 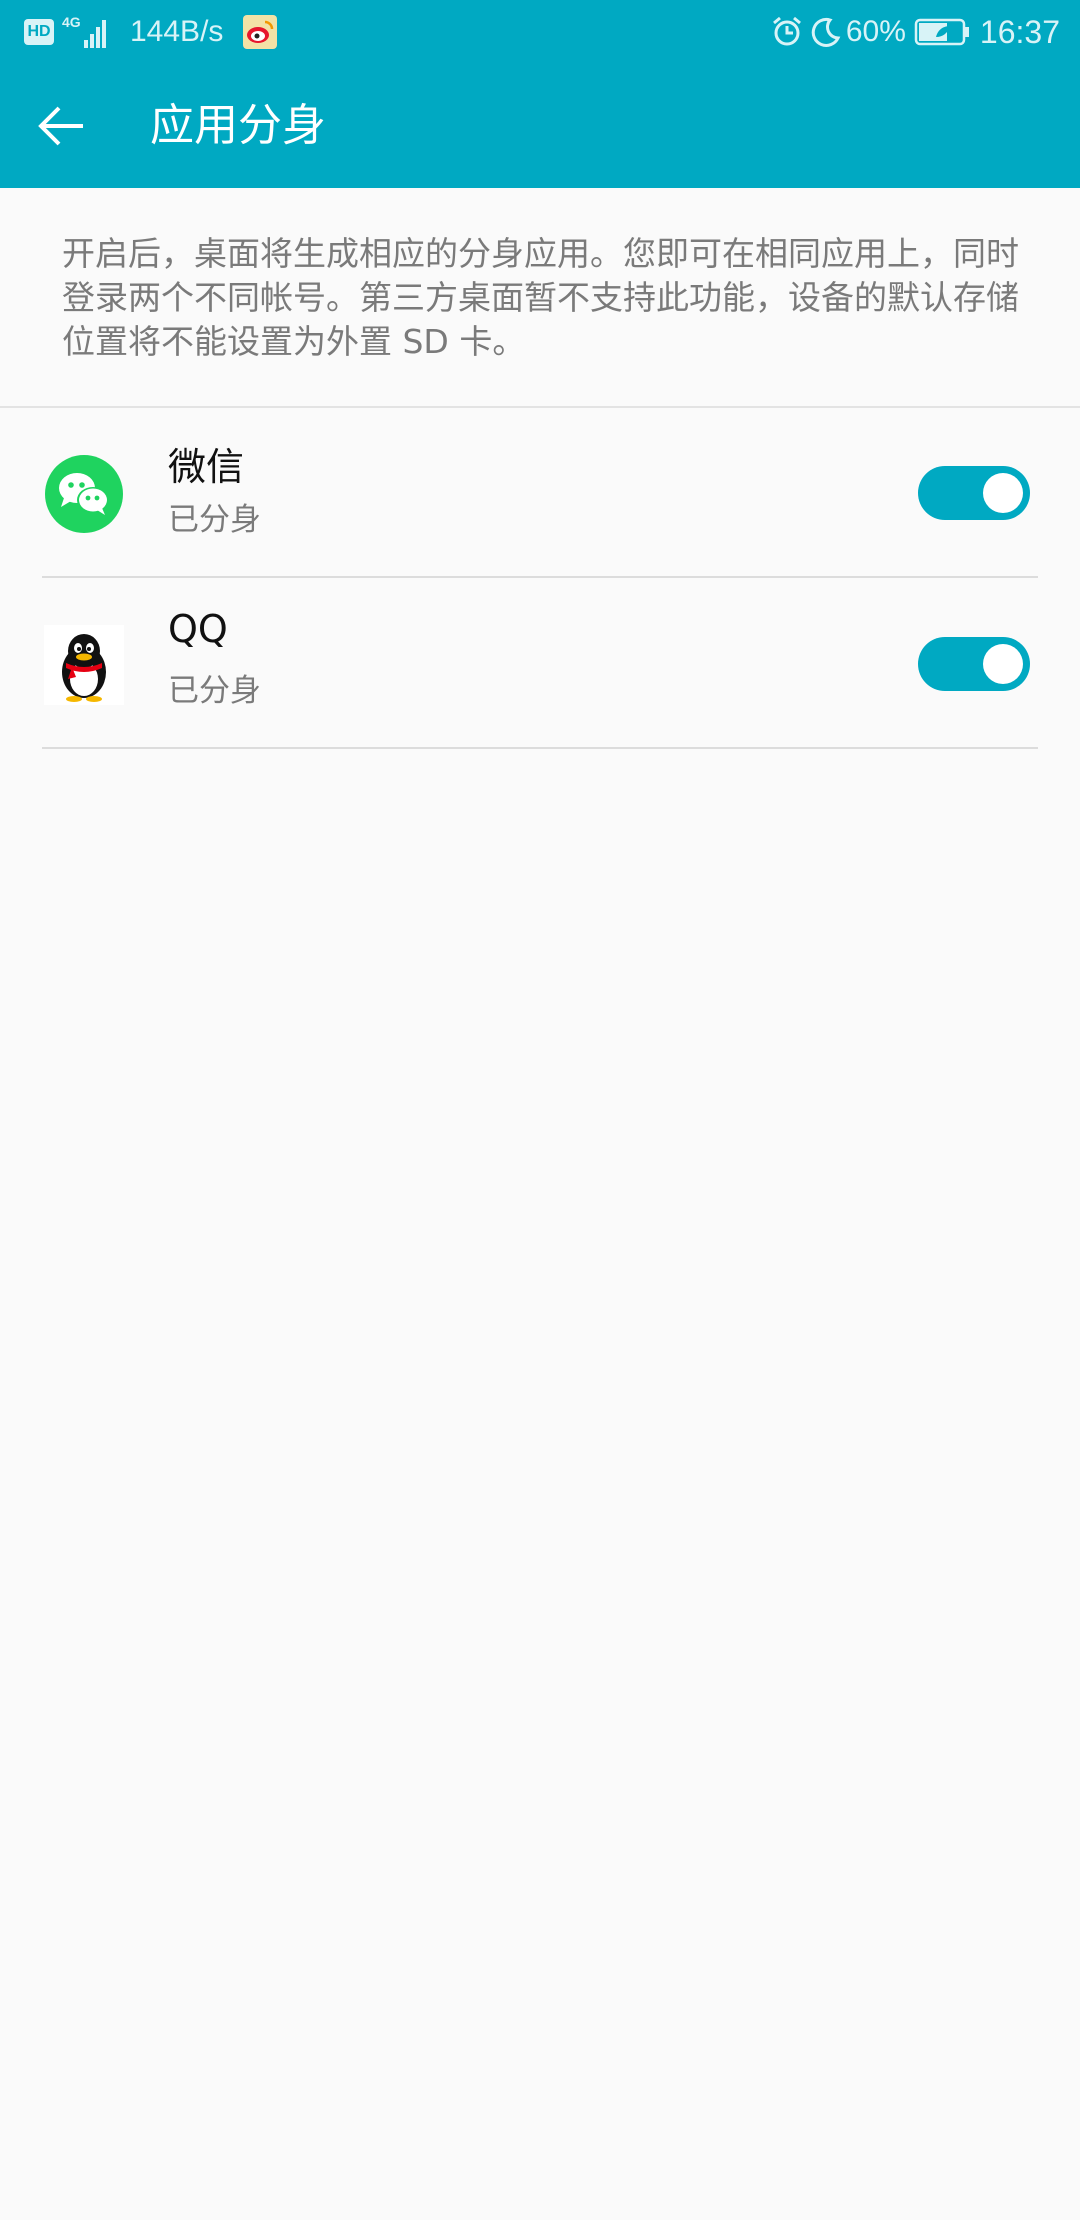 I want to click on battery-icon, so click(x=941, y=32).